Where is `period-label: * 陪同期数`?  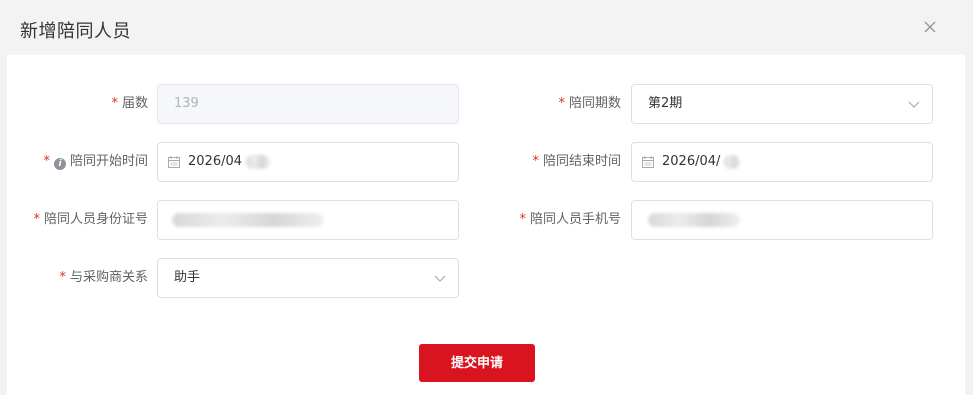
period-label: * 陪同期数 is located at coordinates (589, 104).